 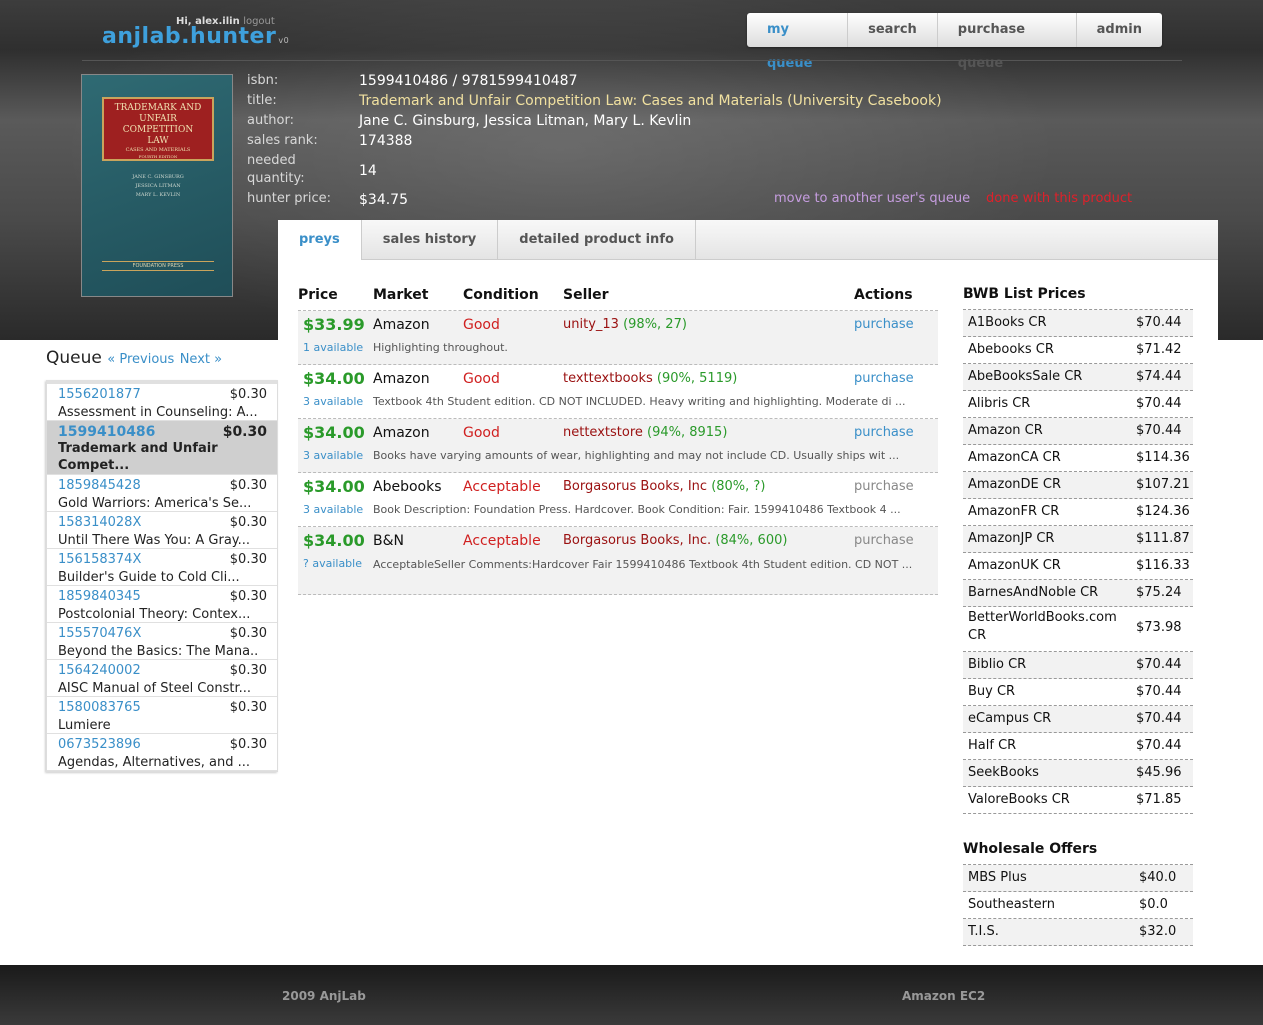 I want to click on prey-seller: Borgasorus Books, Inc. (84%, 600), so click(x=675, y=540).